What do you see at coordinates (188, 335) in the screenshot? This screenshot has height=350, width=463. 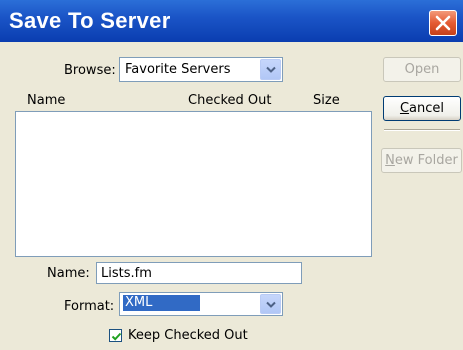 I see `keep-checked-out-label: Keep Checked Out` at bounding box center [188, 335].